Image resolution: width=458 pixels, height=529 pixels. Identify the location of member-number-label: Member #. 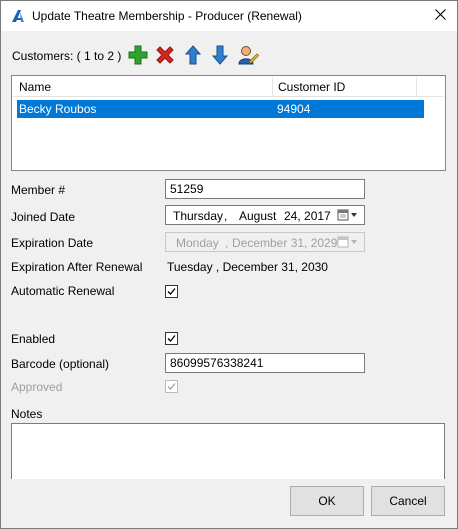
(38, 190).